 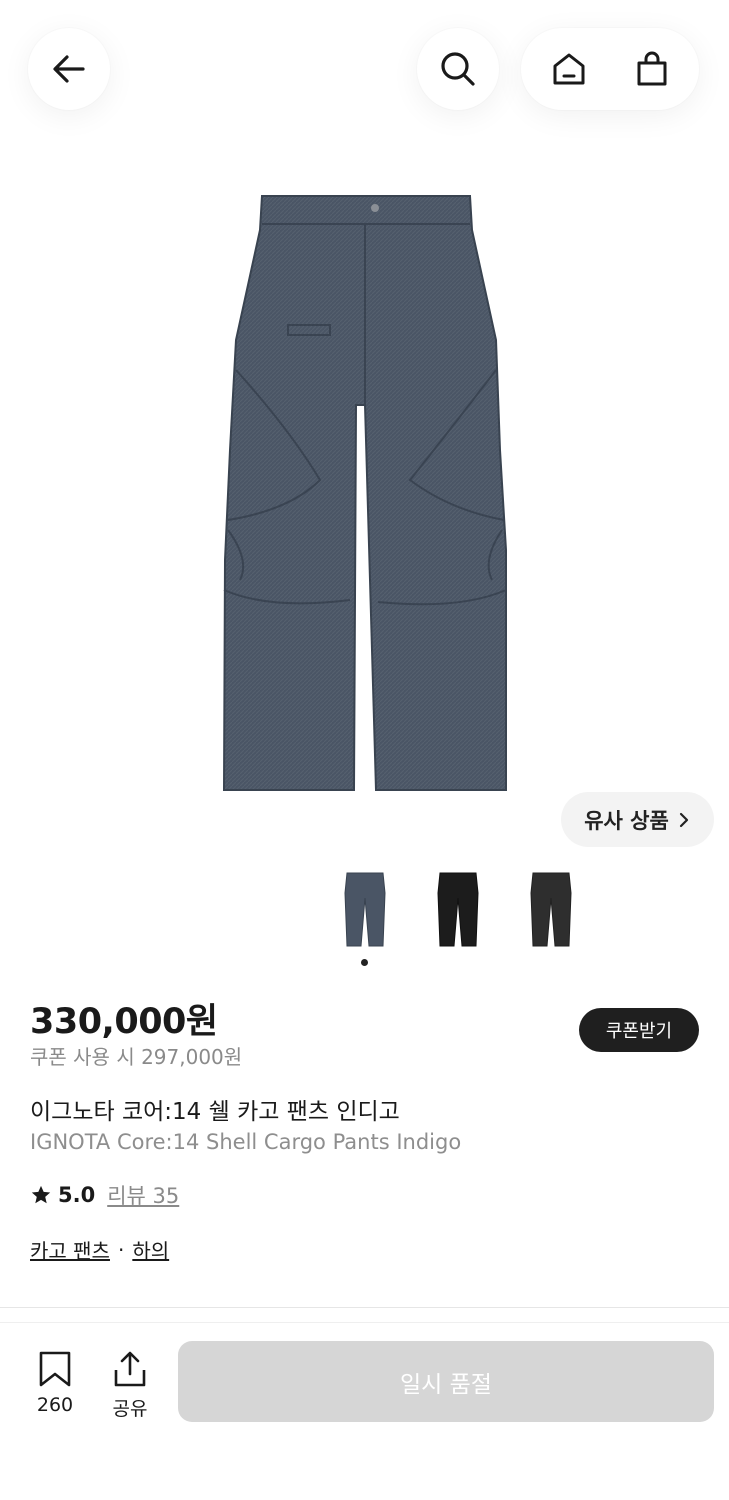 I want to click on share-icon, so click(x=130, y=1369).